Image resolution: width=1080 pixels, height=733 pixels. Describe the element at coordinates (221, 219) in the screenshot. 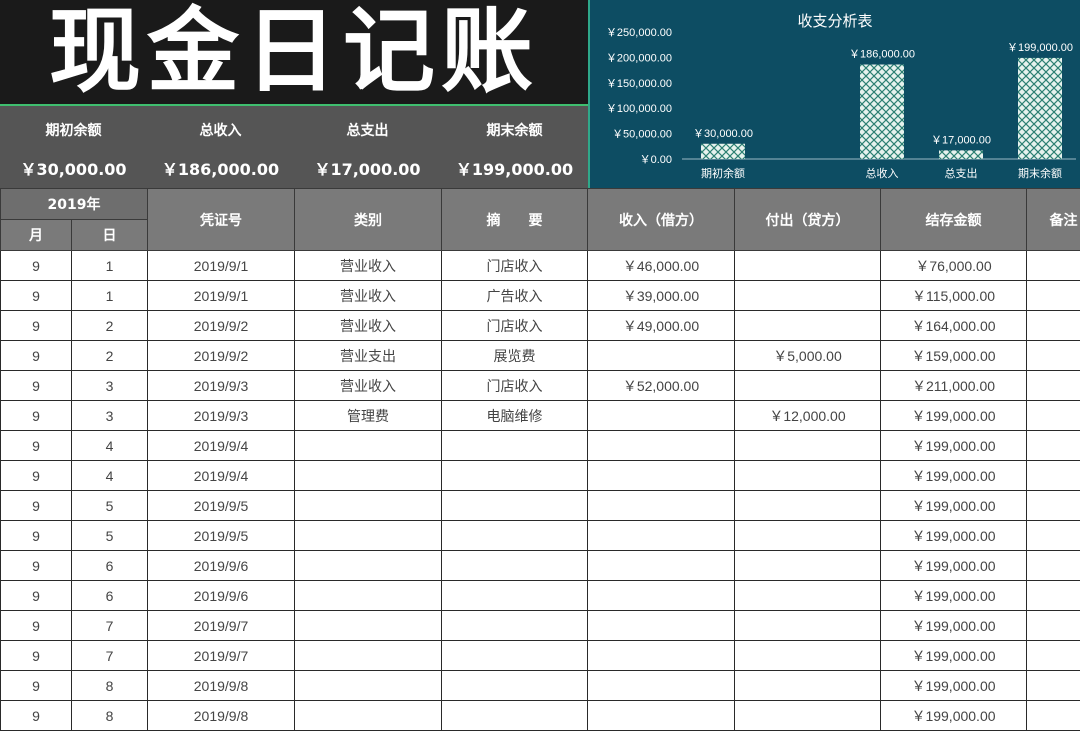

I see `voucher-header: 凭证号` at that location.